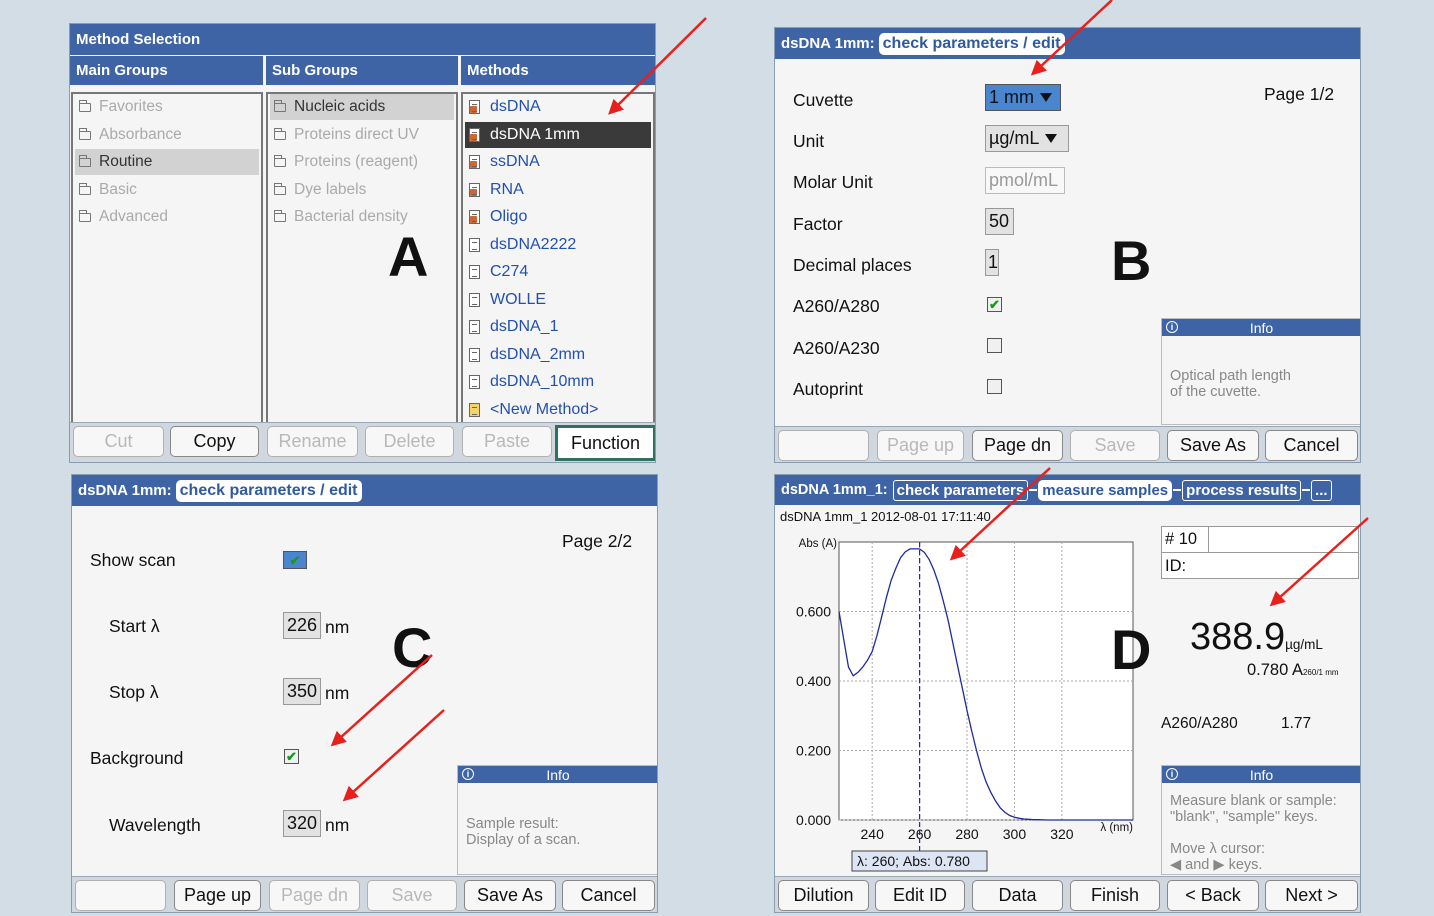  What do you see at coordinates (558, 300) in the screenshot?
I see `method-wolle: WOLLE` at bounding box center [558, 300].